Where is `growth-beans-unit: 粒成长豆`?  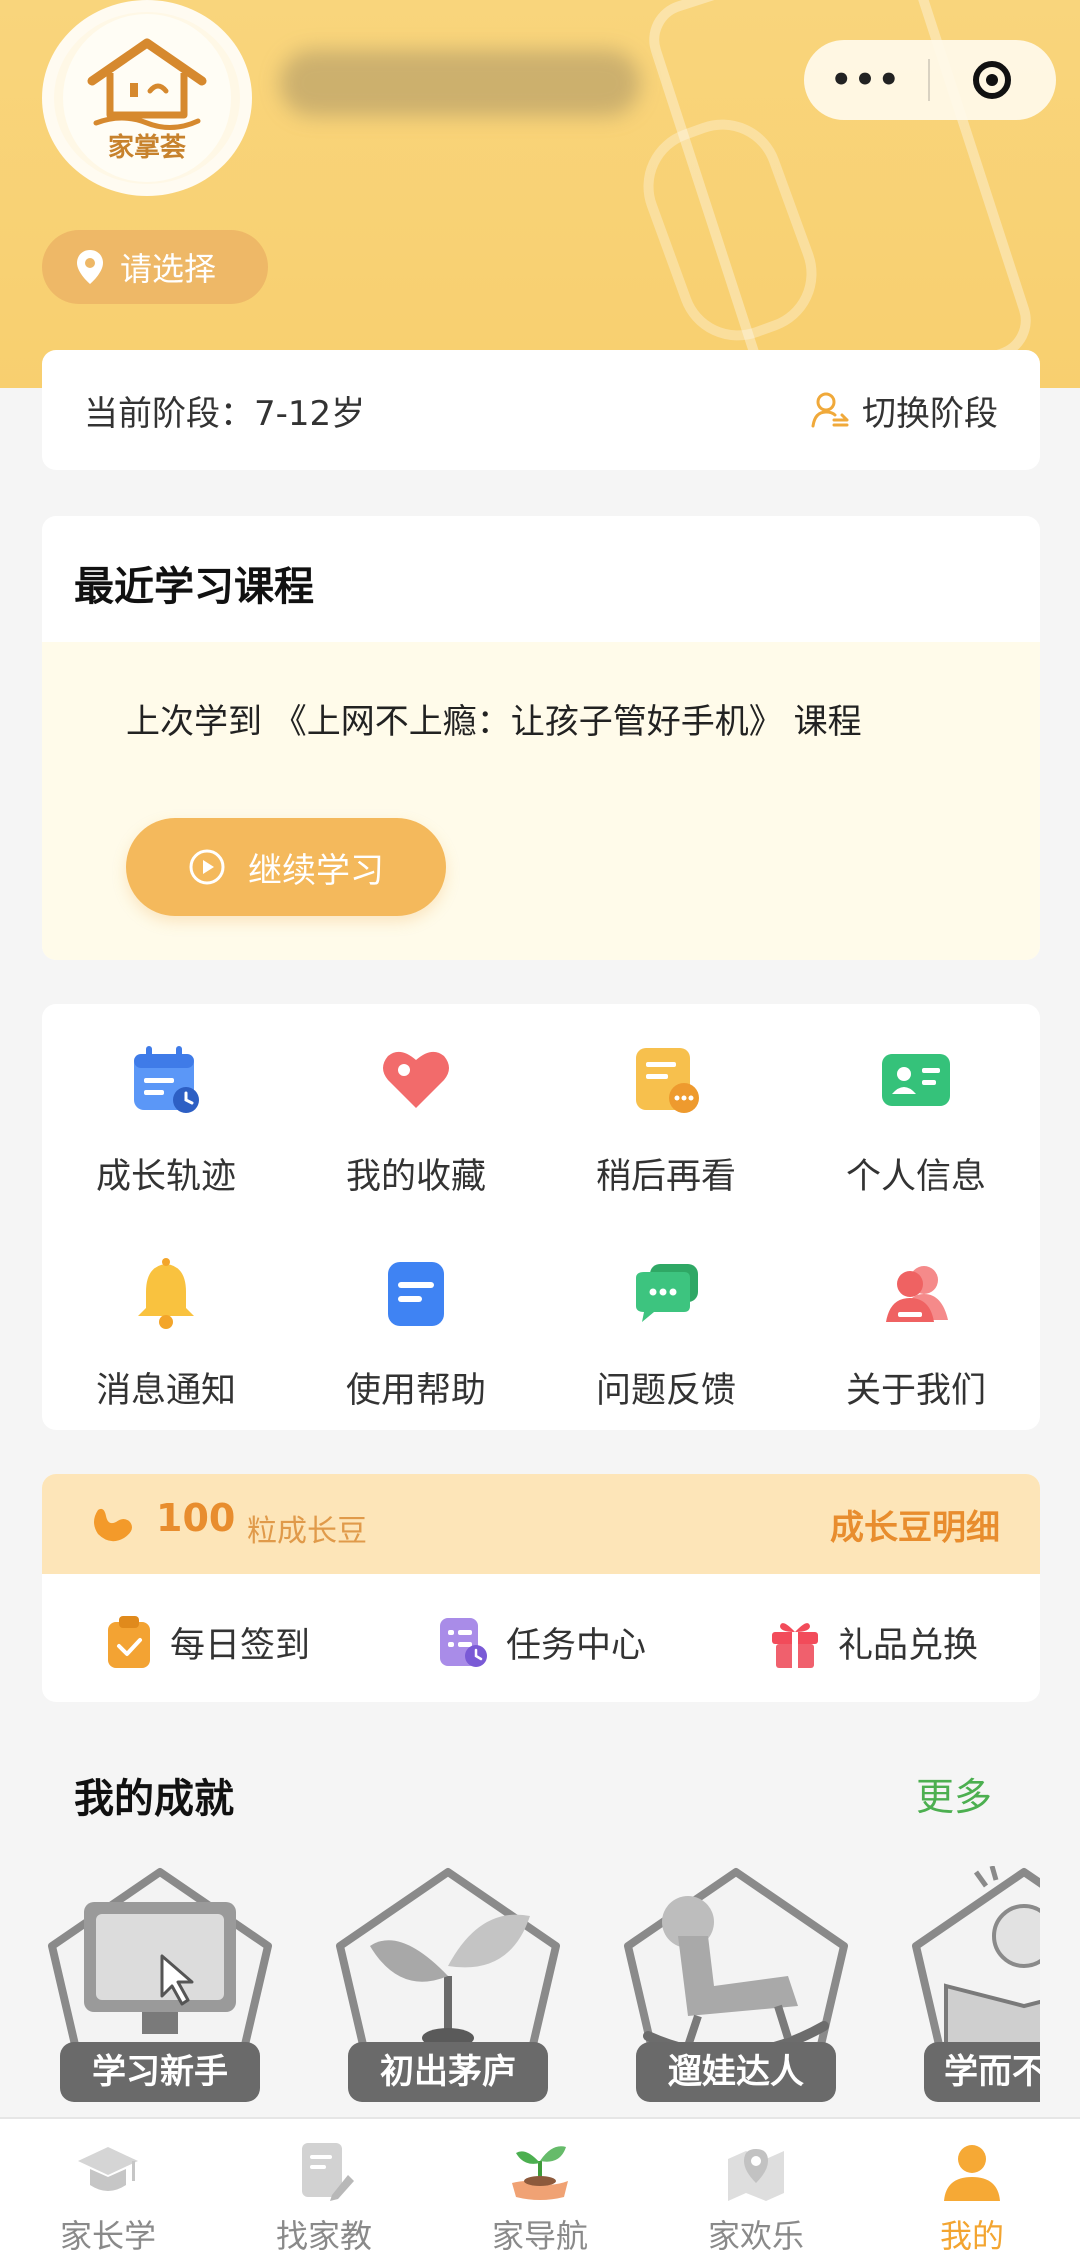
growth-beans-unit: 粒成长豆 is located at coordinates (307, 1531).